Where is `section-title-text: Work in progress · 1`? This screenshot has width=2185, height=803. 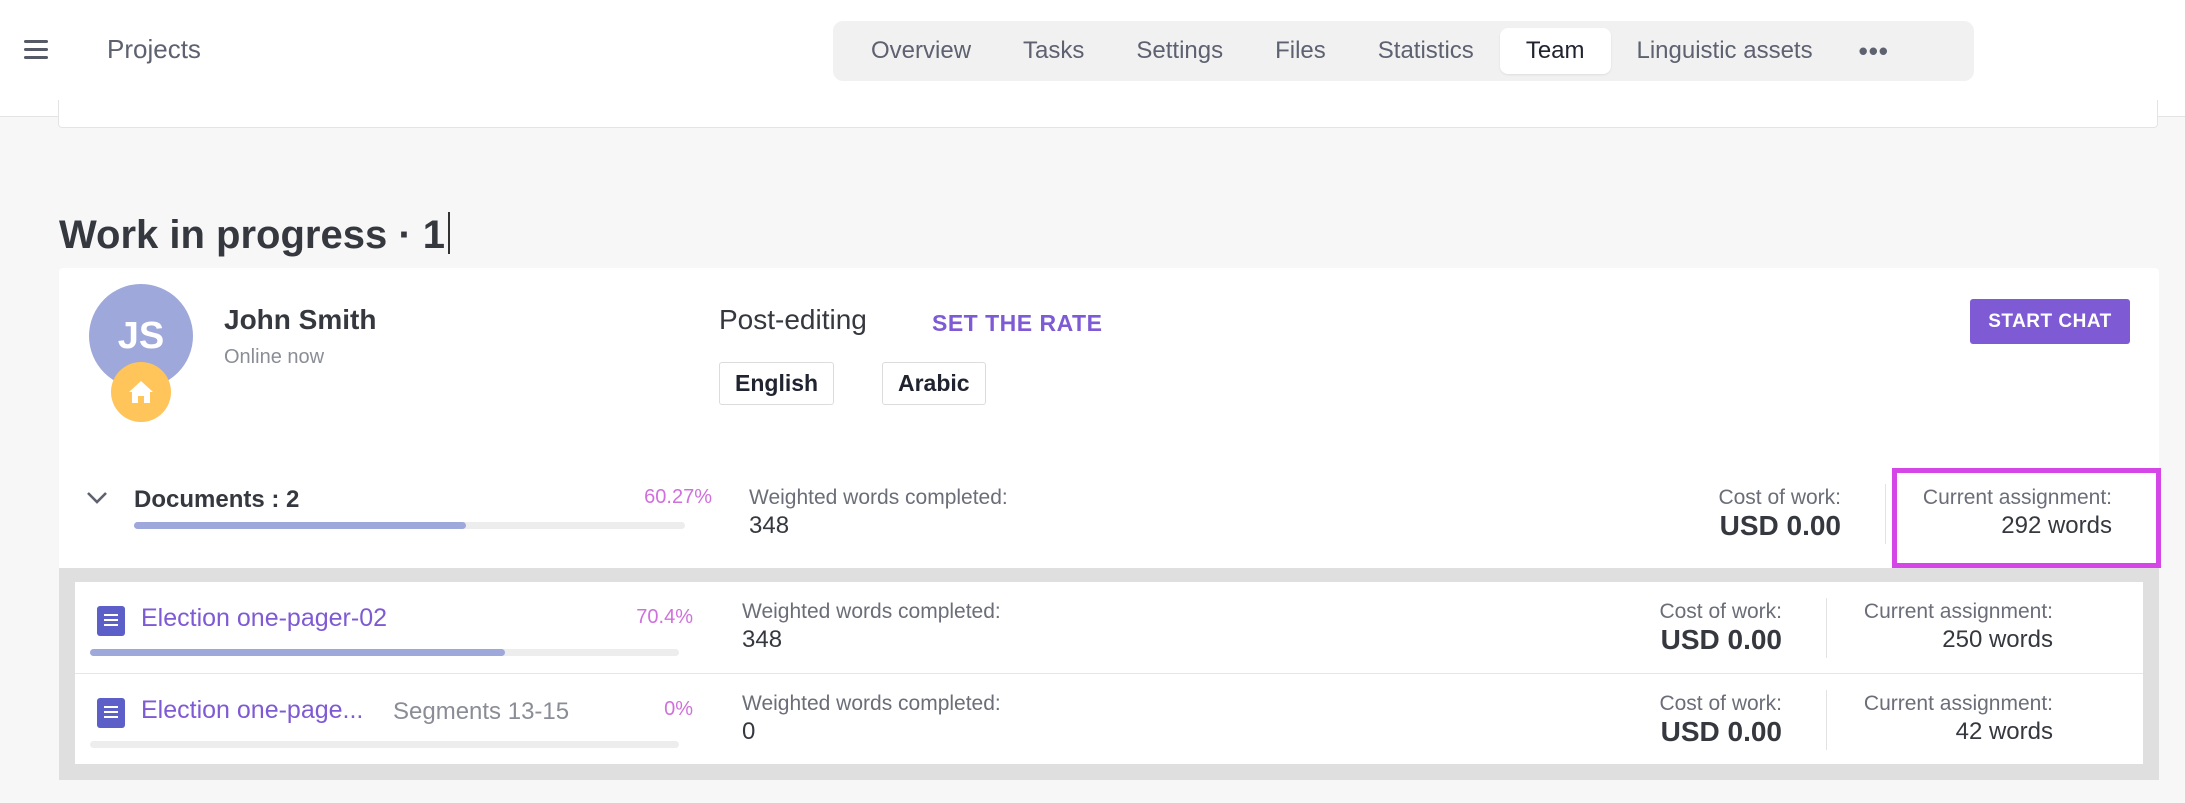 section-title-text: Work in progress · 1 is located at coordinates (252, 235).